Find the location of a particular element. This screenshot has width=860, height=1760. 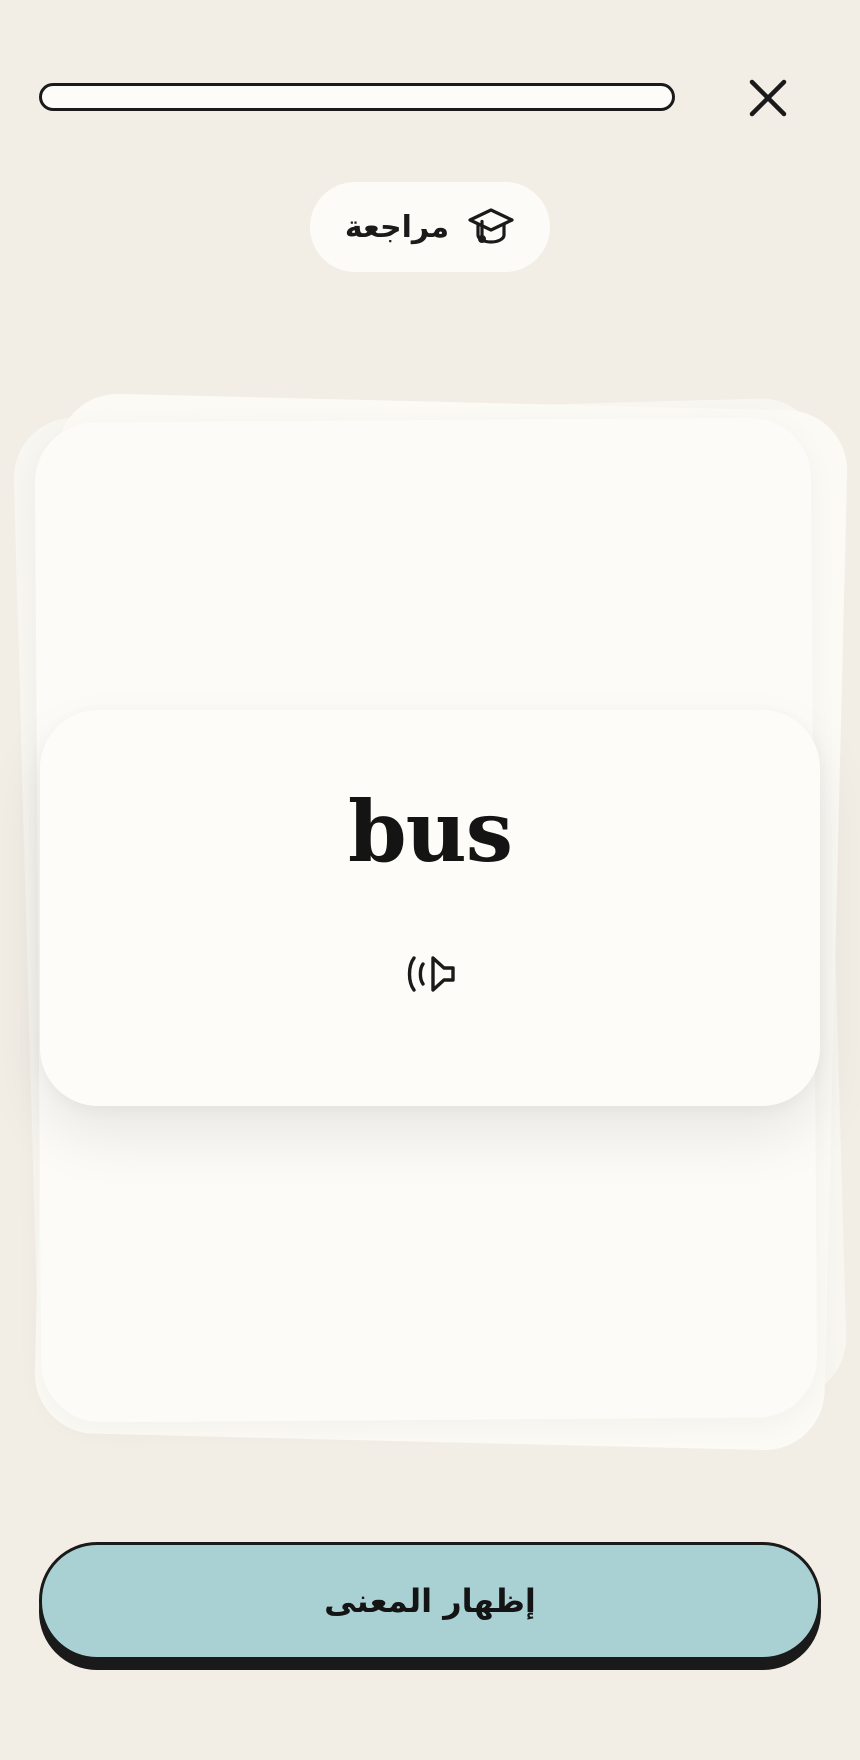

graduation-cap-icon is located at coordinates (491, 227).